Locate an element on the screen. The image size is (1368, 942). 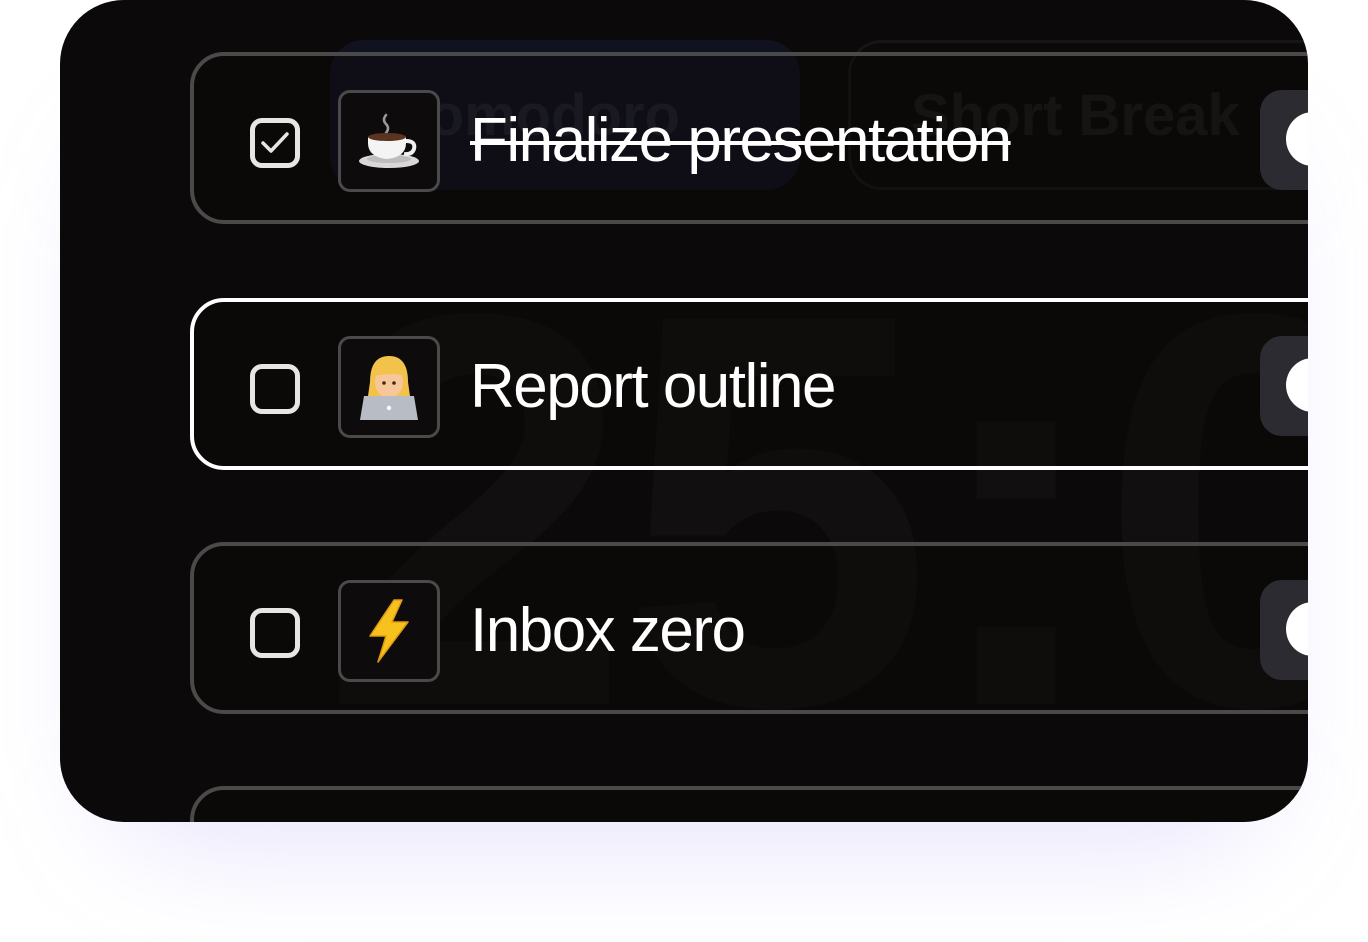
lightning-icon is located at coordinates (389, 631).